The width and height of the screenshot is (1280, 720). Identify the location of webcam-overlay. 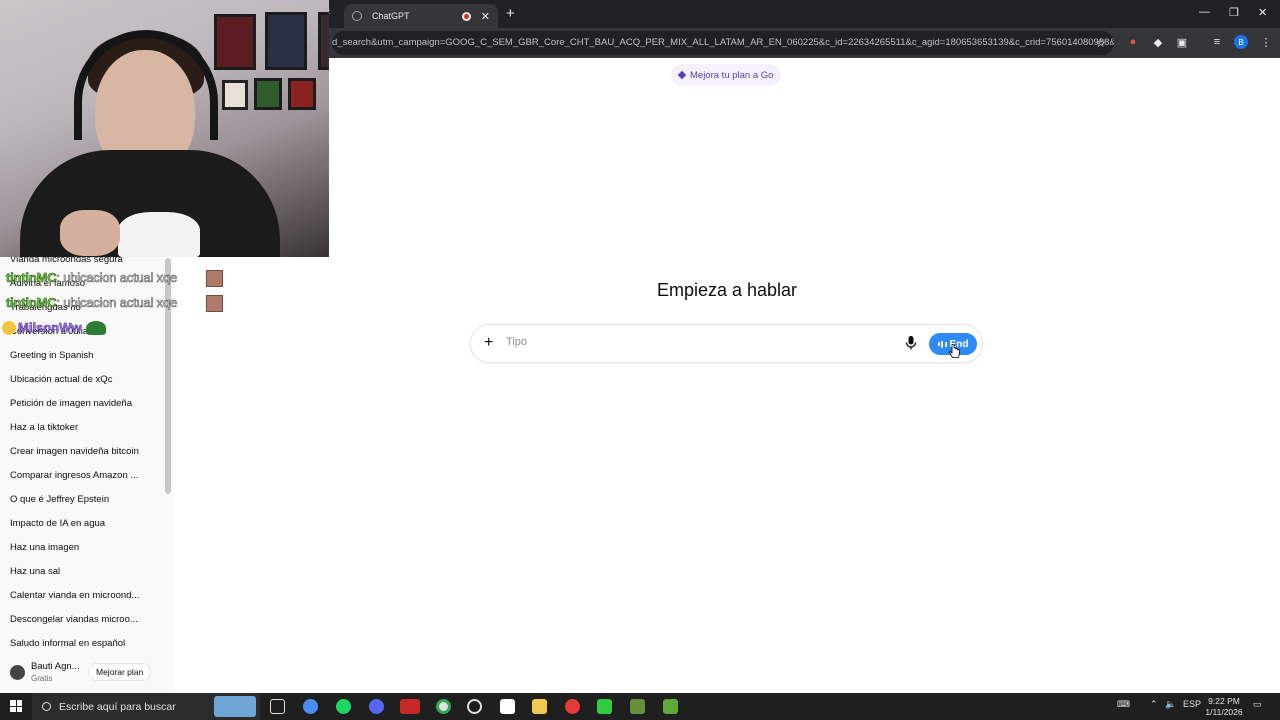
(164, 128).